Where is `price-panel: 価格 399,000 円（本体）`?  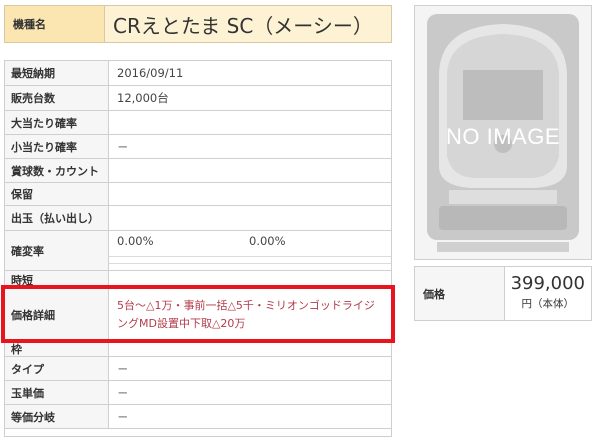
price-panel: 価格 399,000 円（本体） is located at coordinates (503, 293).